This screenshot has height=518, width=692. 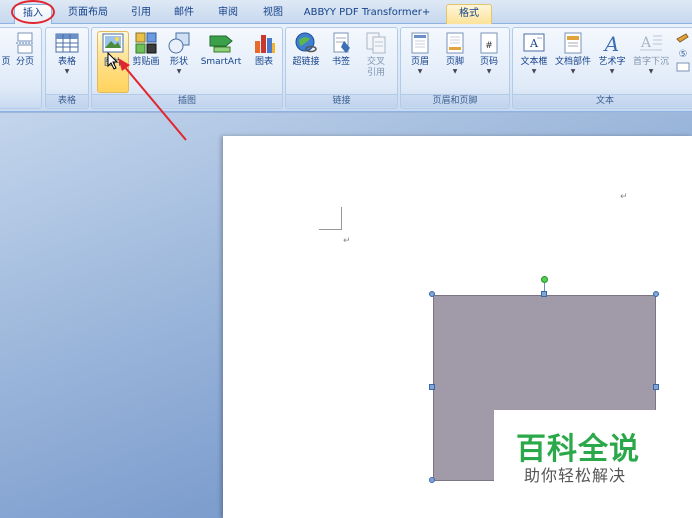 What do you see at coordinates (544, 279) in the screenshot?
I see `rotation-handle` at bounding box center [544, 279].